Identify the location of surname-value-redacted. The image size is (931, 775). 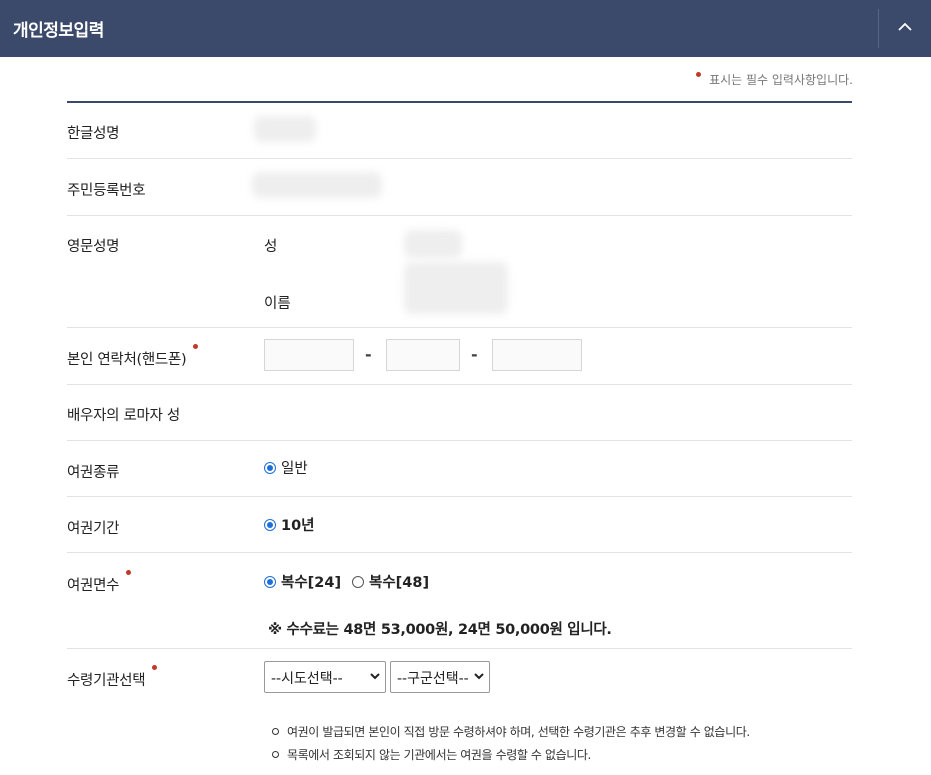
(433, 244).